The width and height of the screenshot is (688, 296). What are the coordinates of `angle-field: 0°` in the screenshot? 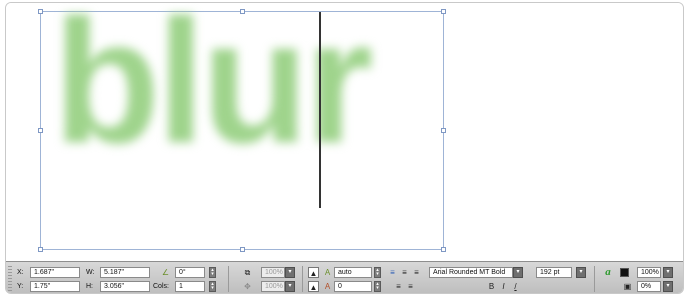 It's located at (190, 272).